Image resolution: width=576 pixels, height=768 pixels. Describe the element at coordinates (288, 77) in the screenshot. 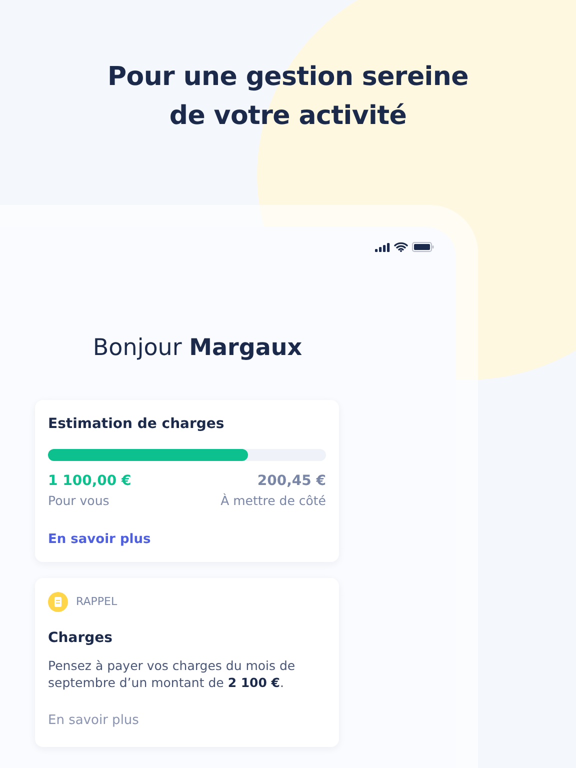

I see `headline-text: Pour une gestion sereine` at that location.